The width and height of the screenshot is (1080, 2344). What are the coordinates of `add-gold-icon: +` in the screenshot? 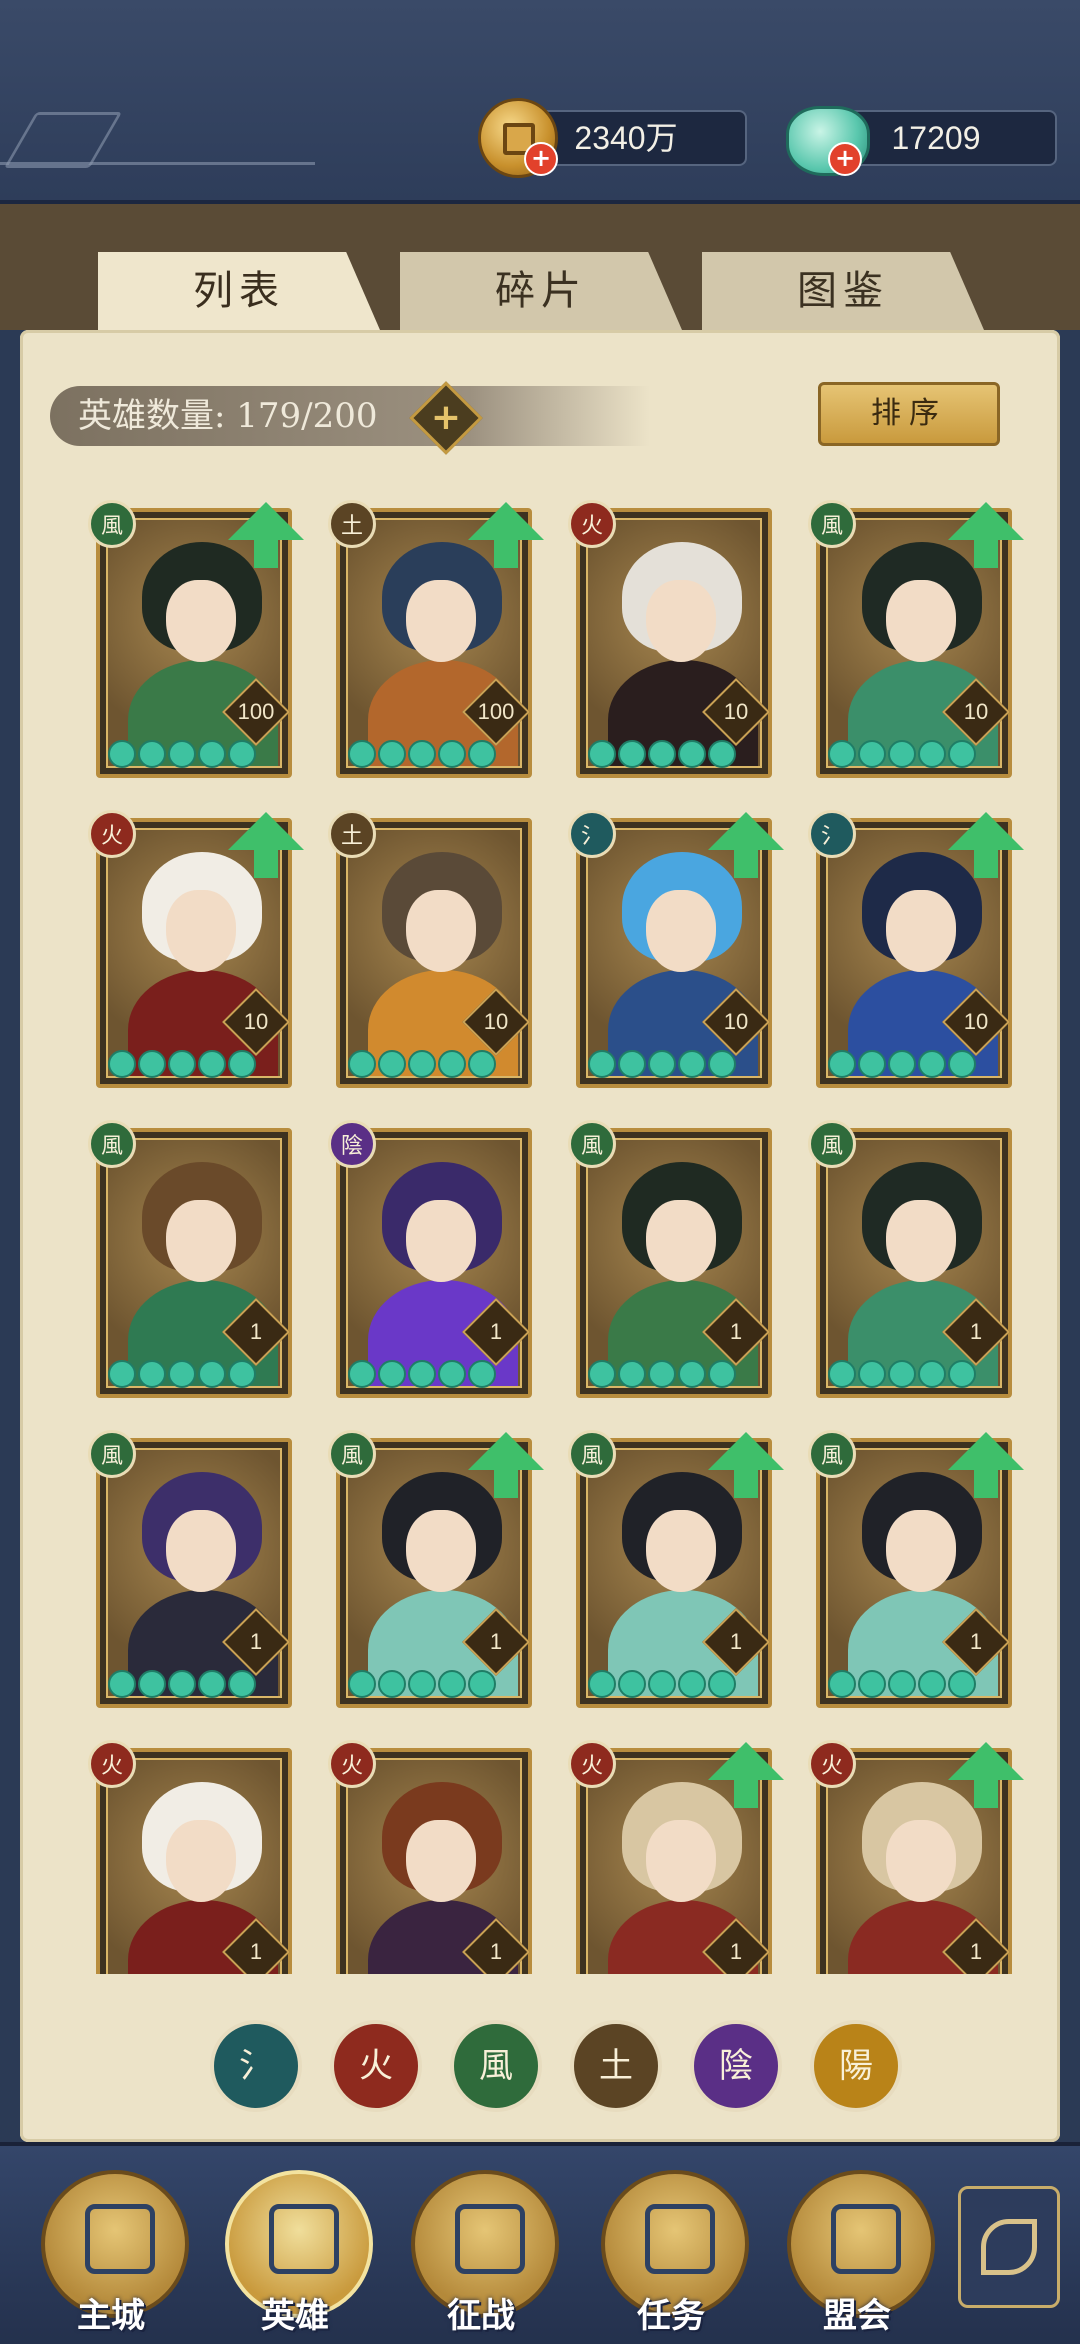 It's located at (541, 159).